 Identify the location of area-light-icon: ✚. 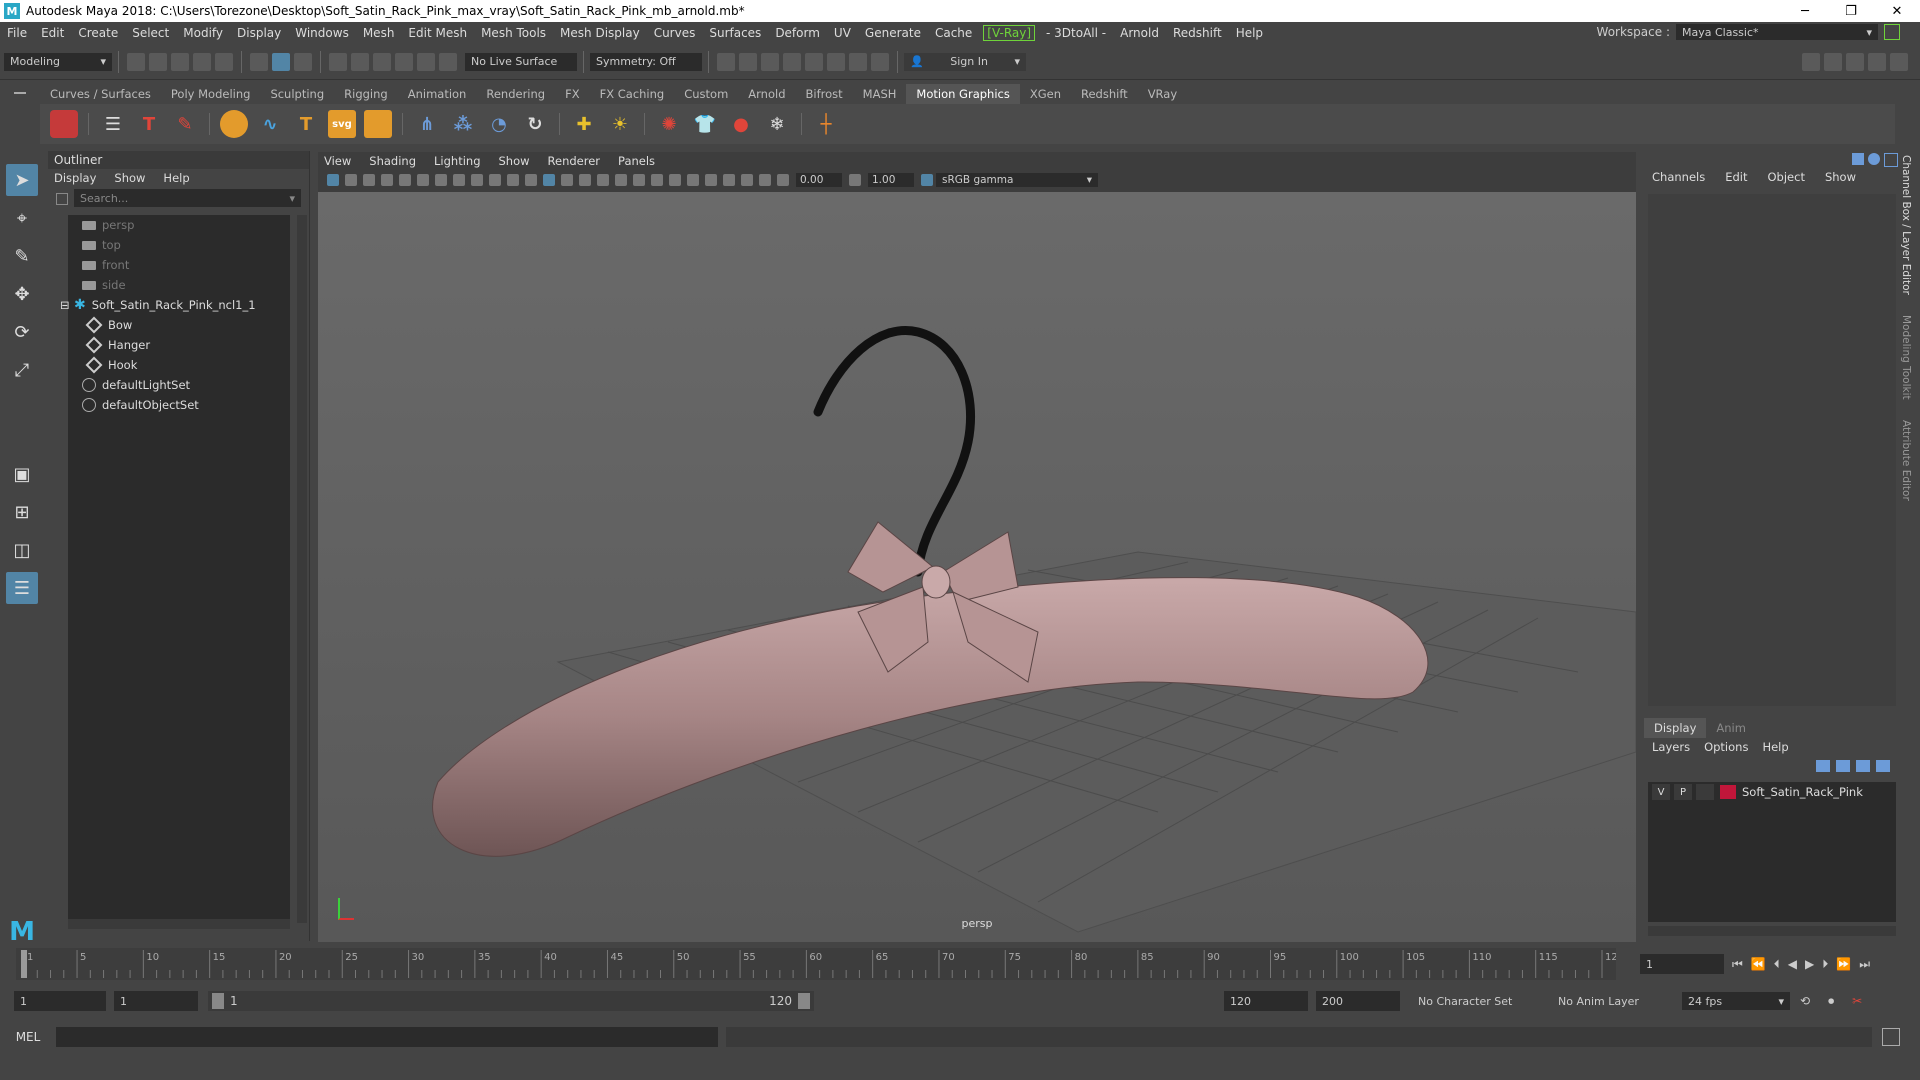
(584, 124).